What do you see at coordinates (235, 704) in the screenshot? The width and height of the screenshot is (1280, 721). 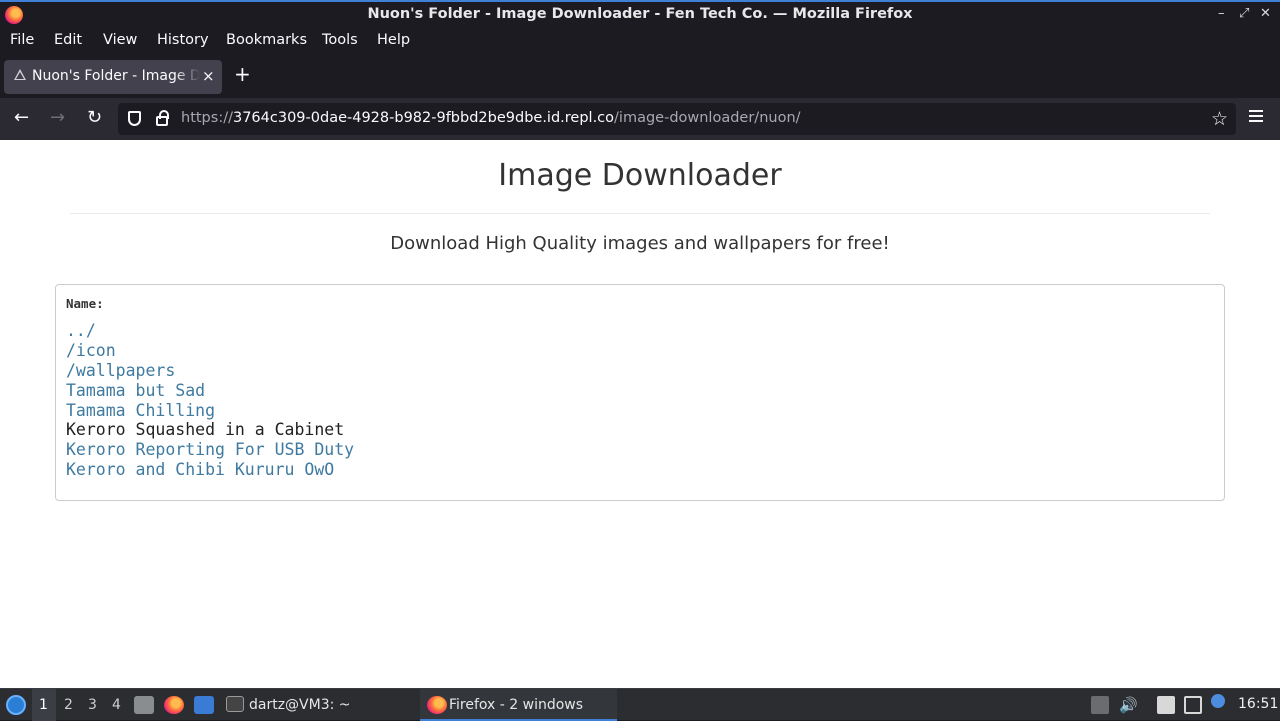 I see `terminal-icon` at bounding box center [235, 704].